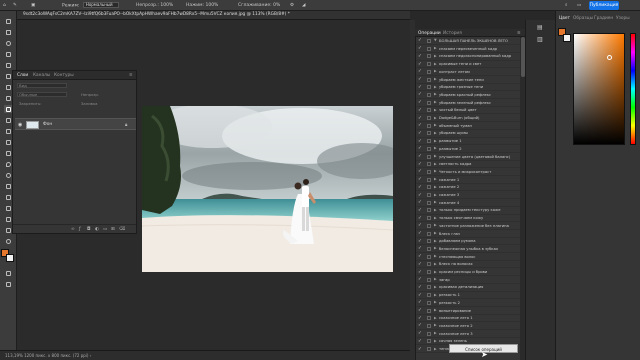 Image resolution: width=640 pixels, height=360 pixels. I want to click on eye-icon: ◉, so click(20, 125).